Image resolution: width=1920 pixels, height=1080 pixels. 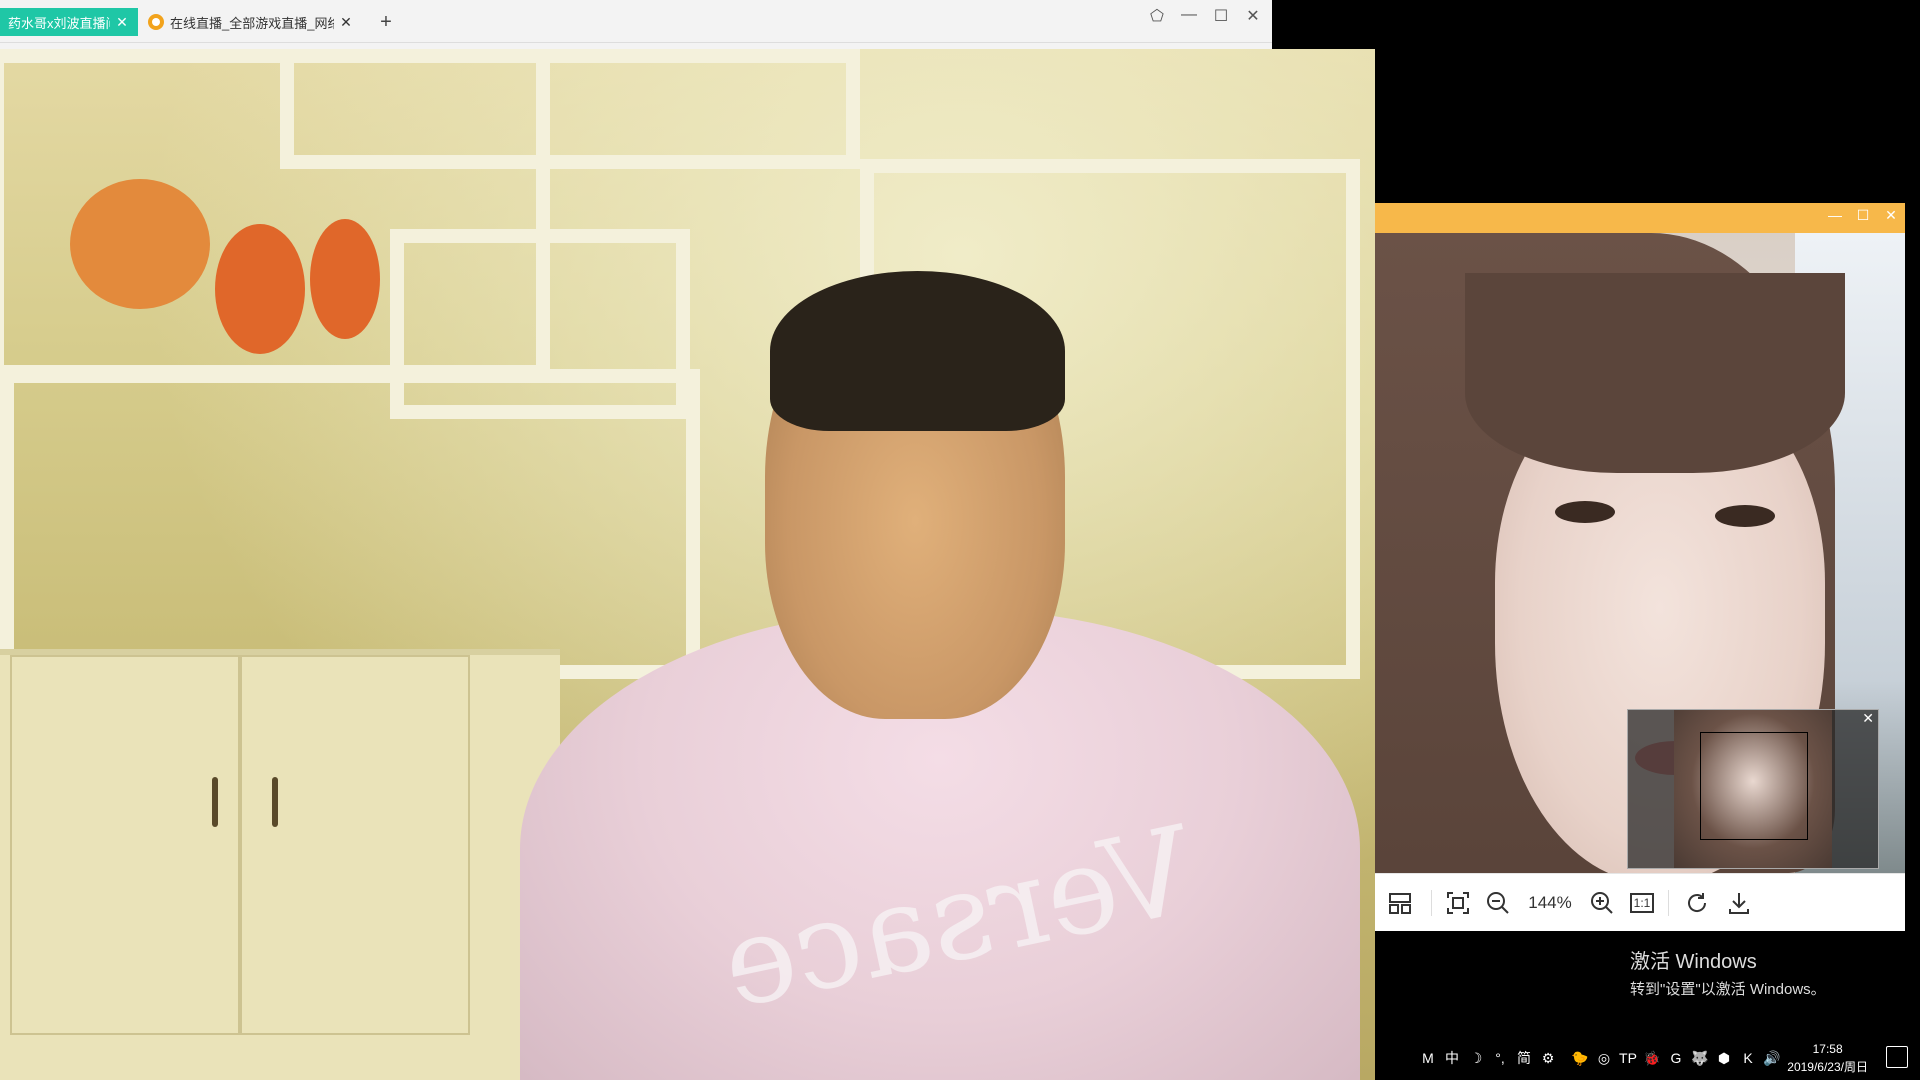 I want to click on zoom-level: 144%, so click(x=1550, y=902).